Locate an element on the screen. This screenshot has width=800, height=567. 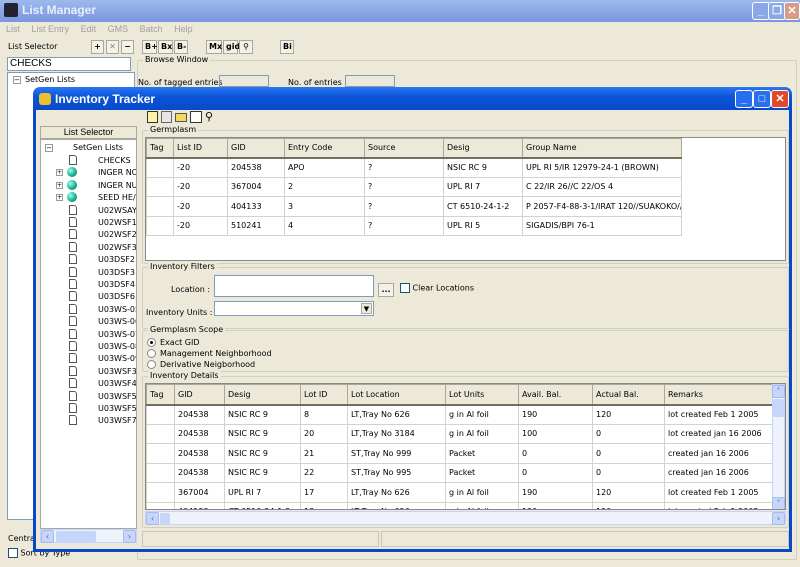
open-folder-icon is located at coordinates (181, 117).